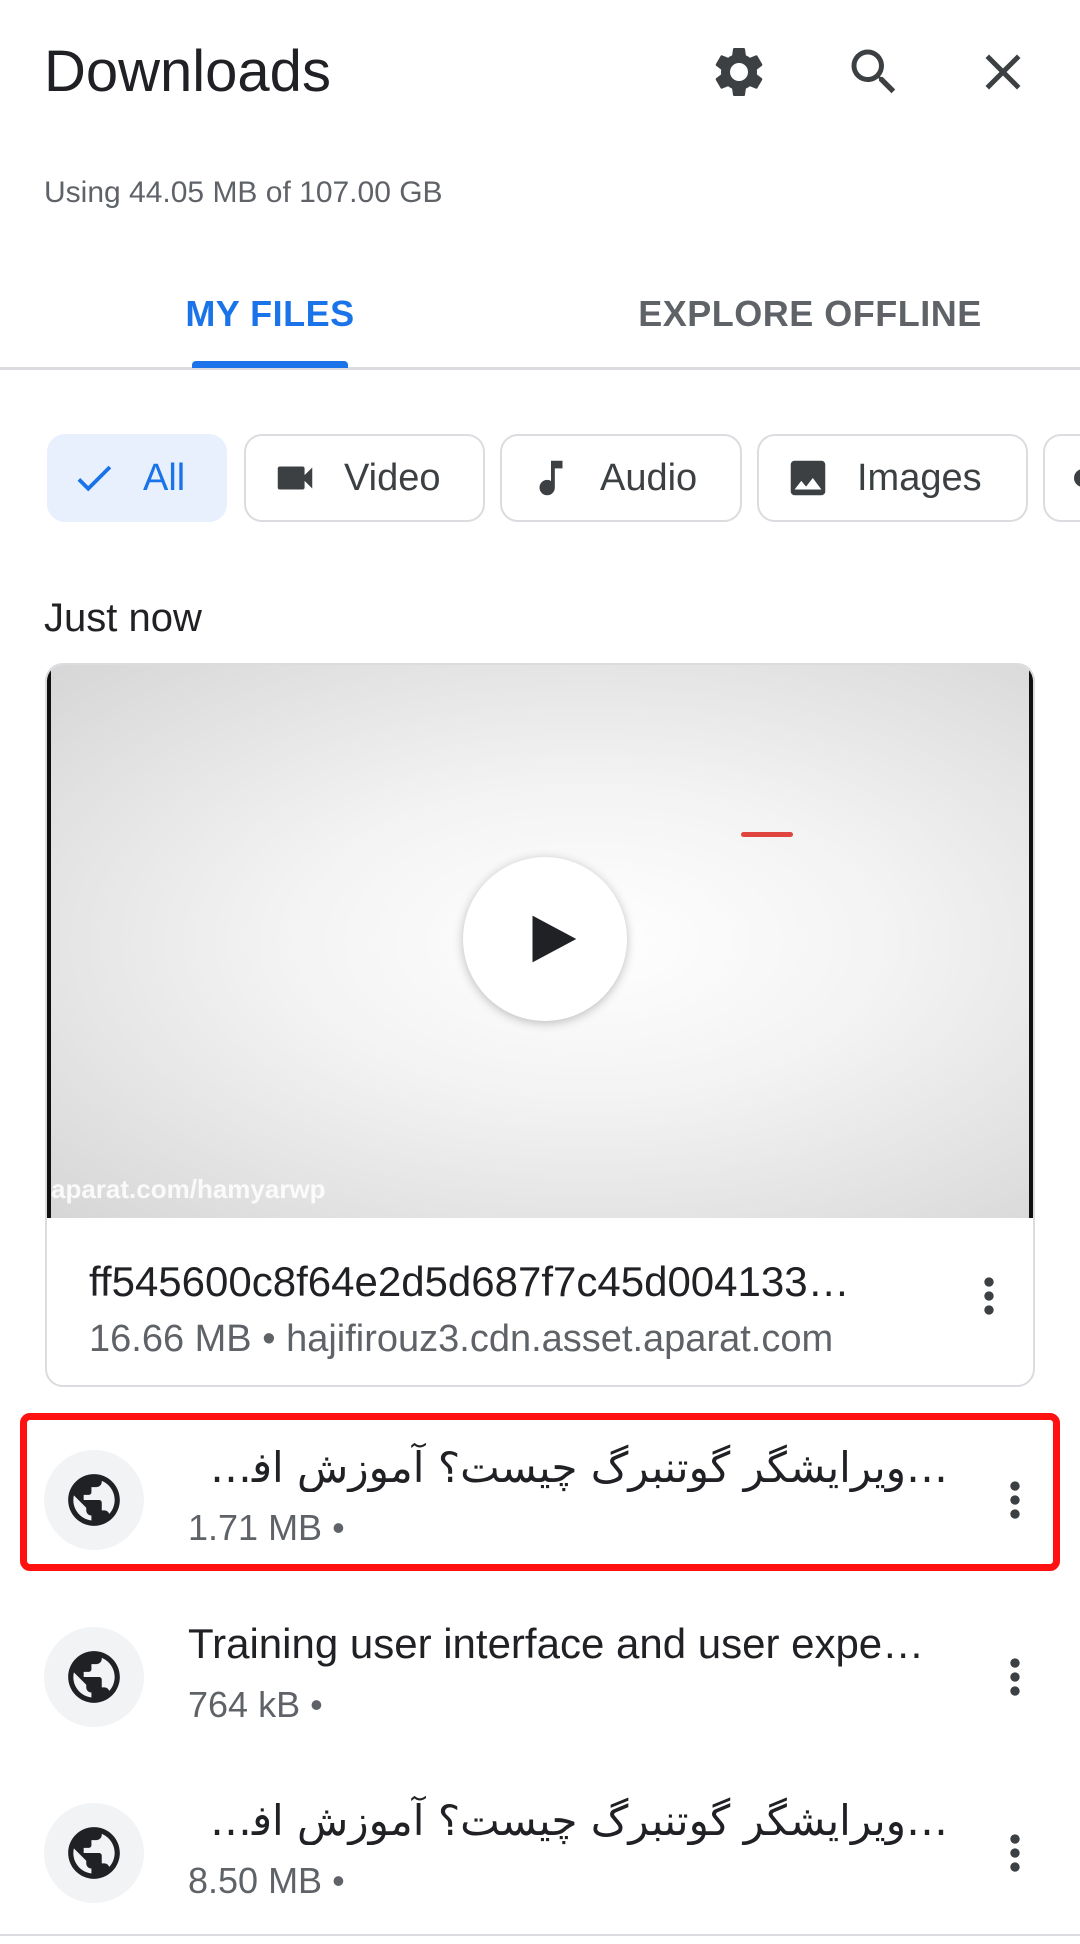 The height and width of the screenshot is (1944, 1080). I want to click on filter-chip-label: Audio, so click(649, 477).